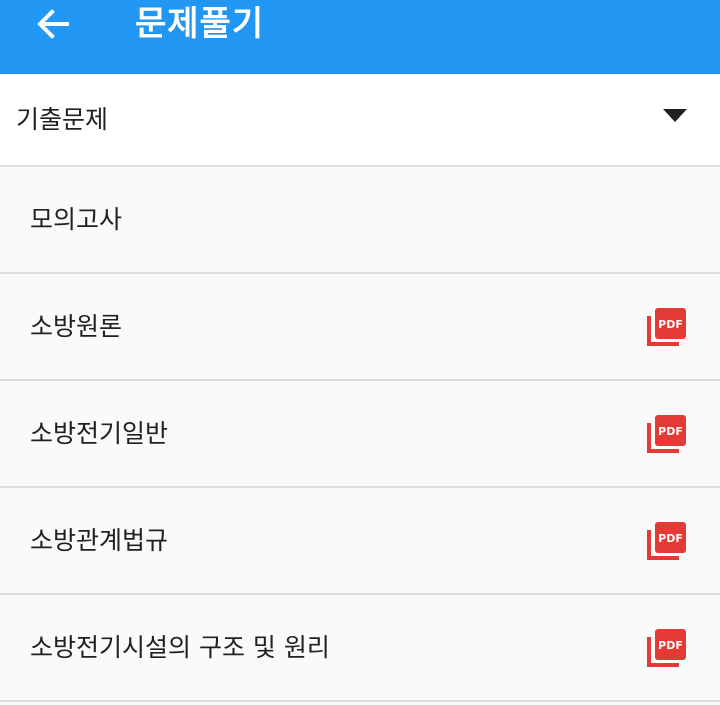 The height and width of the screenshot is (705, 720). What do you see at coordinates (62, 119) in the screenshot?
I see `dropdown-selected-value: 기출문제` at bounding box center [62, 119].